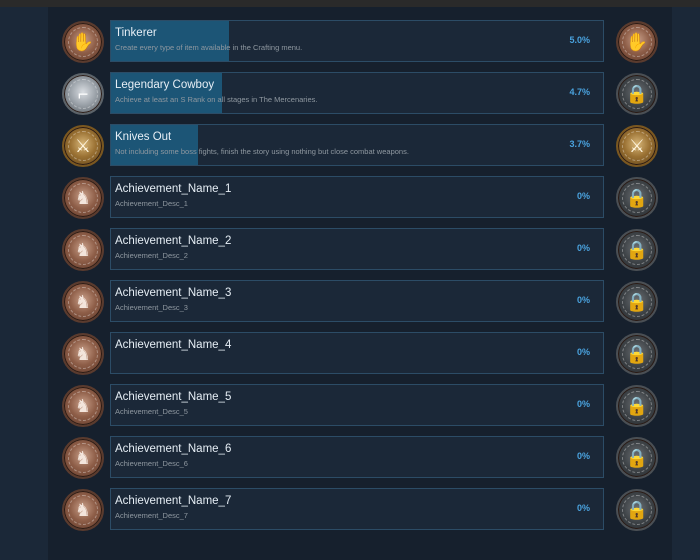  I want to click on achievement-title: Achievement_Name_4, so click(173, 345).